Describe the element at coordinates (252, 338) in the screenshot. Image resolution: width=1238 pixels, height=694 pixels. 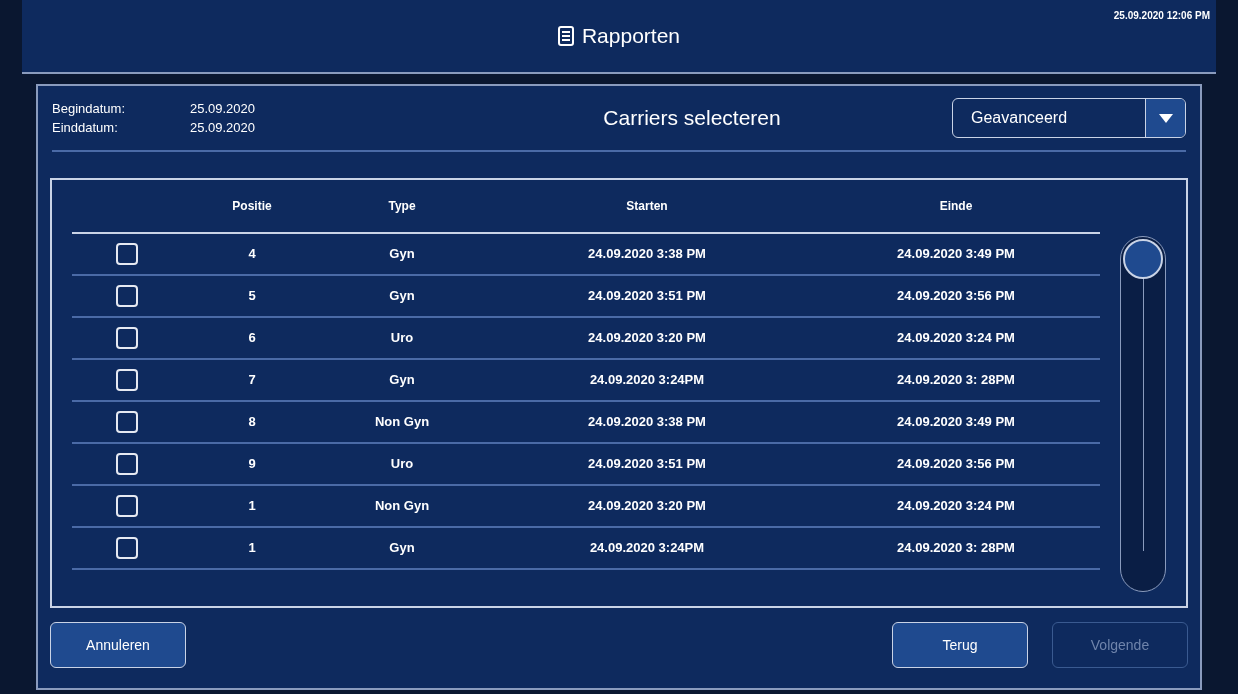
I see `table-cell-text: 6` at that location.